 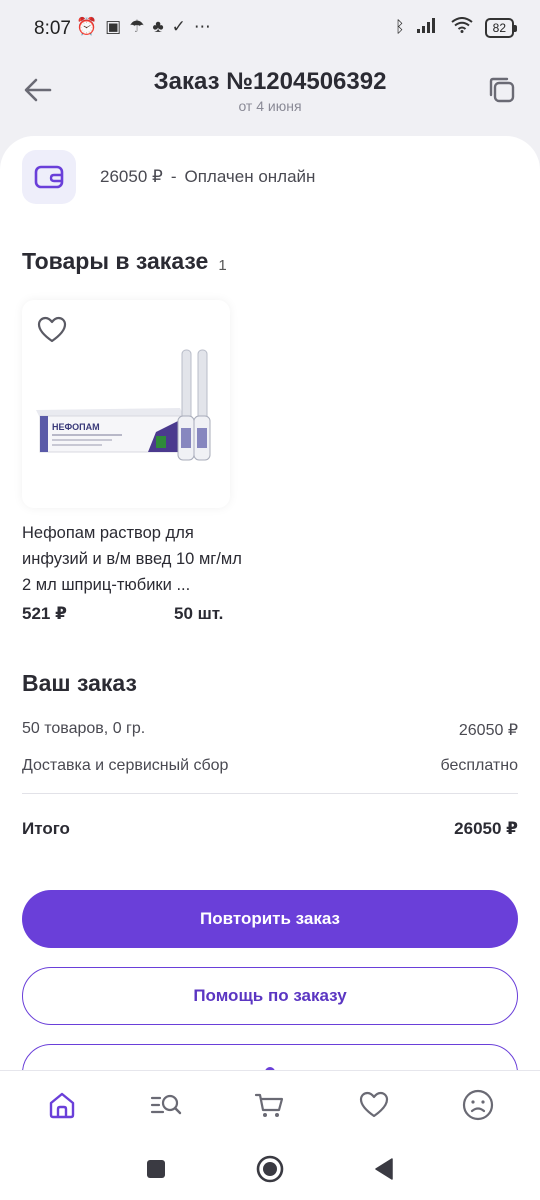 I want to click on summary-total-label: Итого, so click(x=46, y=828).